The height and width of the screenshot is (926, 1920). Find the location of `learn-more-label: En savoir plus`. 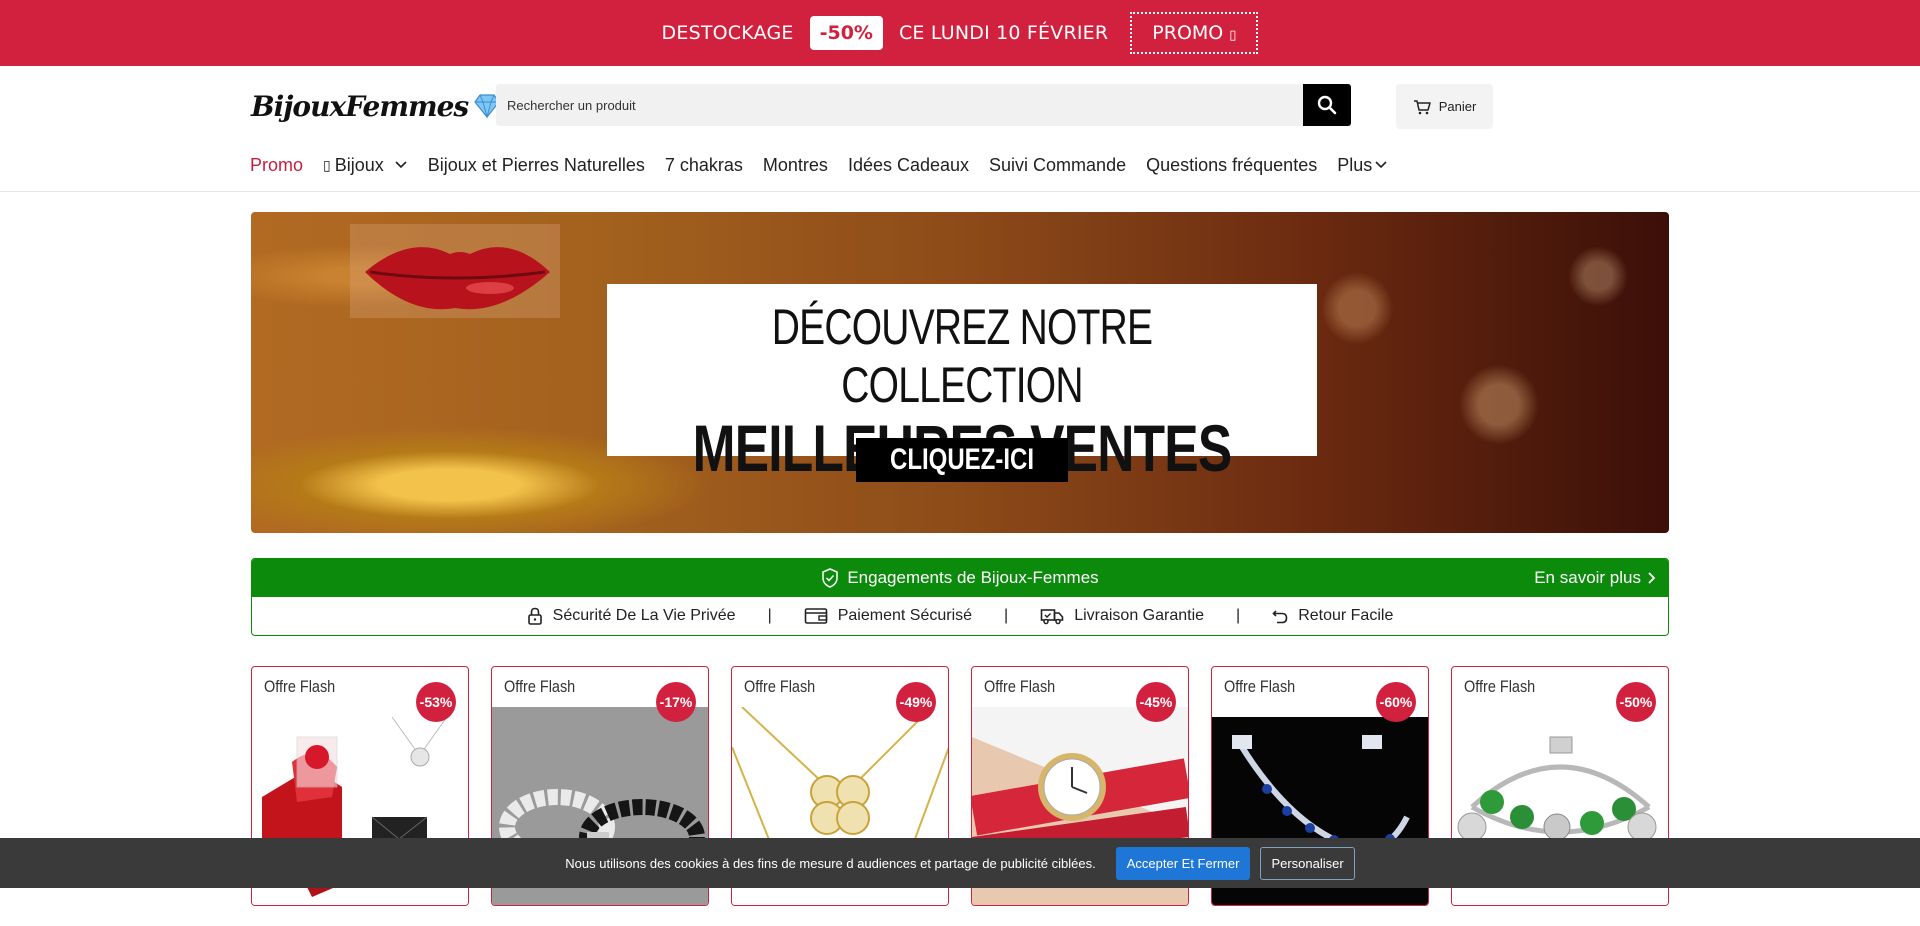

learn-more-label: En savoir plus is located at coordinates (1587, 577).